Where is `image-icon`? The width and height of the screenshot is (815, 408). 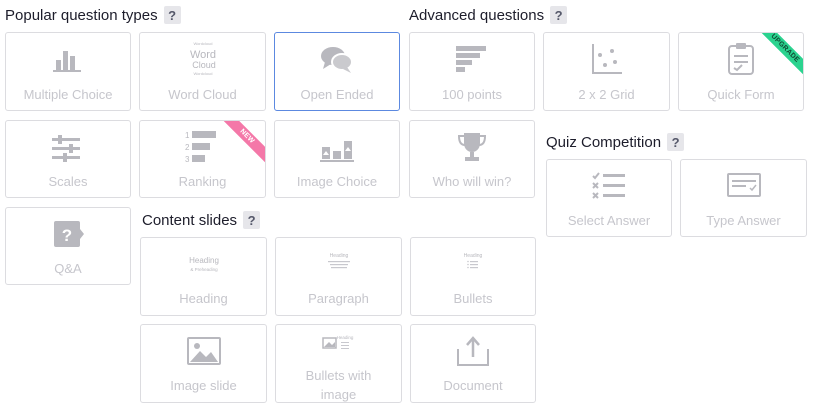 image-icon is located at coordinates (203, 351).